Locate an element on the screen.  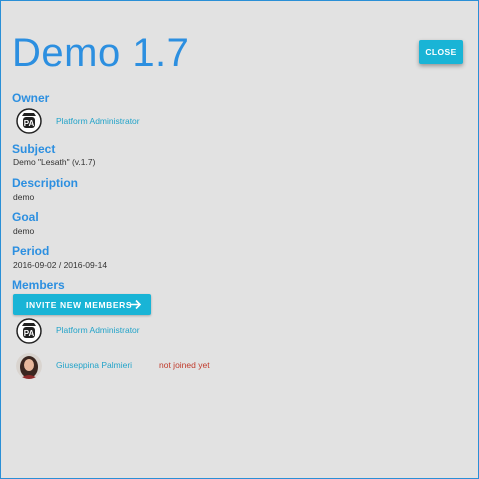
subject-value: Demo "Lesath" (v.1.7) is located at coordinates (54, 162).